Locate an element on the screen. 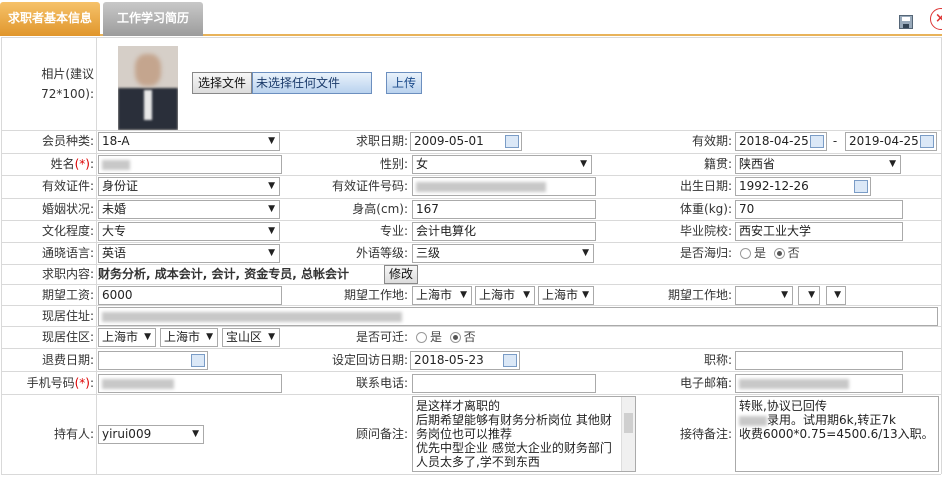 The height and width of the screenshot is (477, 942). gender-label: 性别: is located at coordinates (393, 164).